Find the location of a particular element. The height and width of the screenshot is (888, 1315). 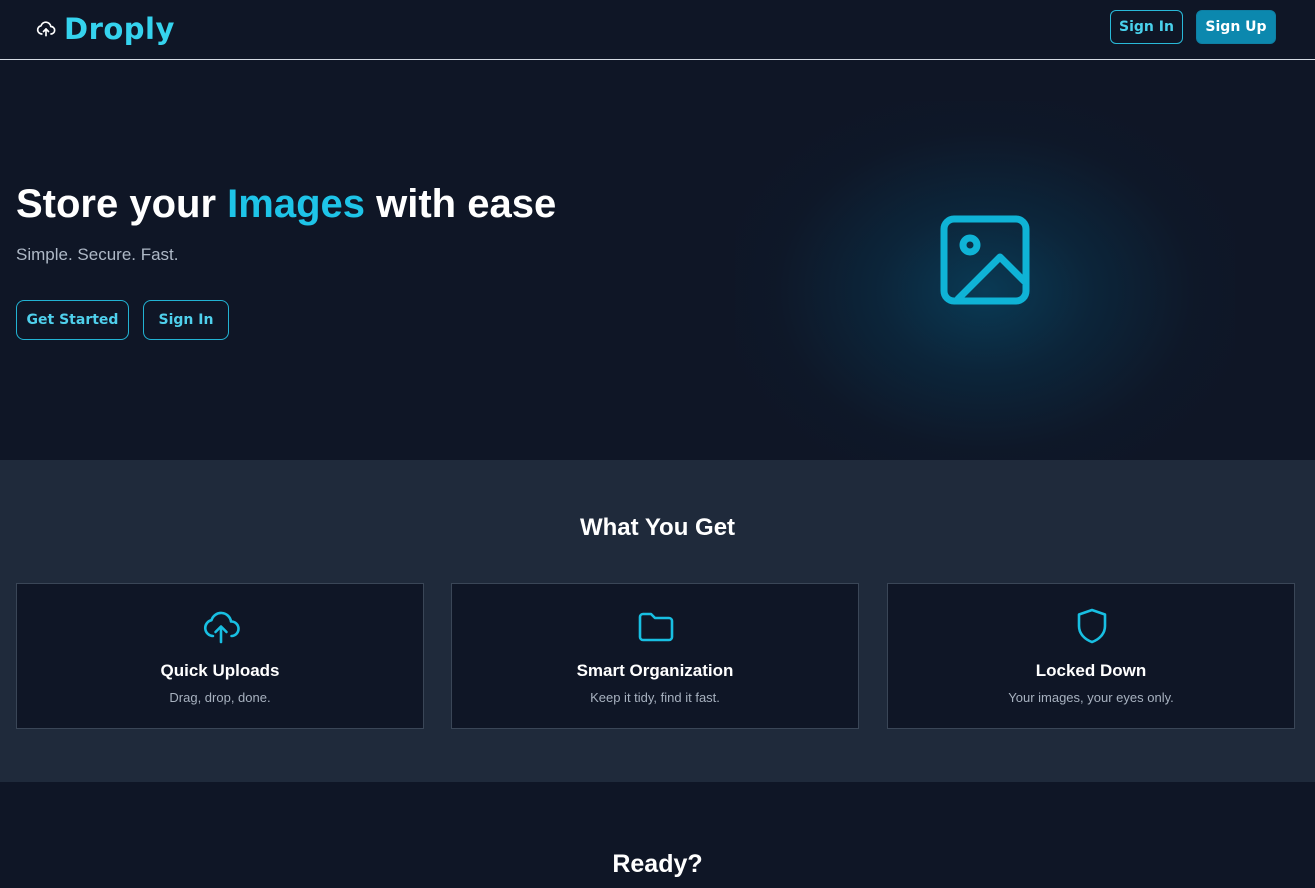

folder-icon is located at coordinates (656, 627).